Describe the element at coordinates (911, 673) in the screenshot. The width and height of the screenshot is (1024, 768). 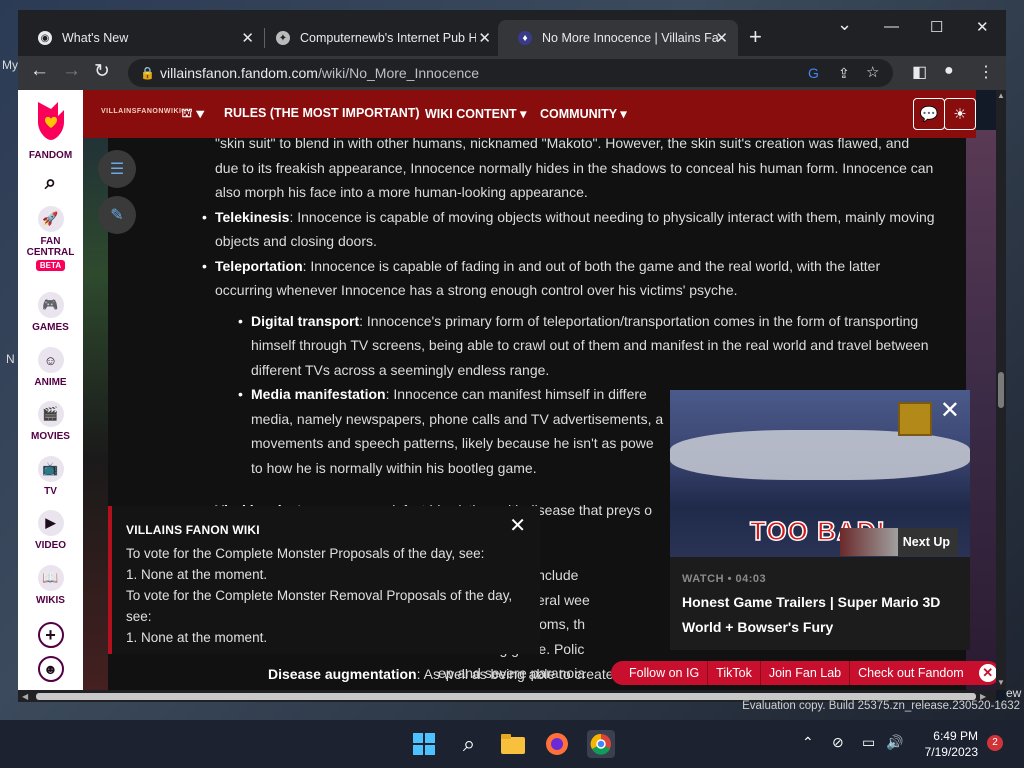
I see `check-out-fandom-link: Check out Fandom` at that location.